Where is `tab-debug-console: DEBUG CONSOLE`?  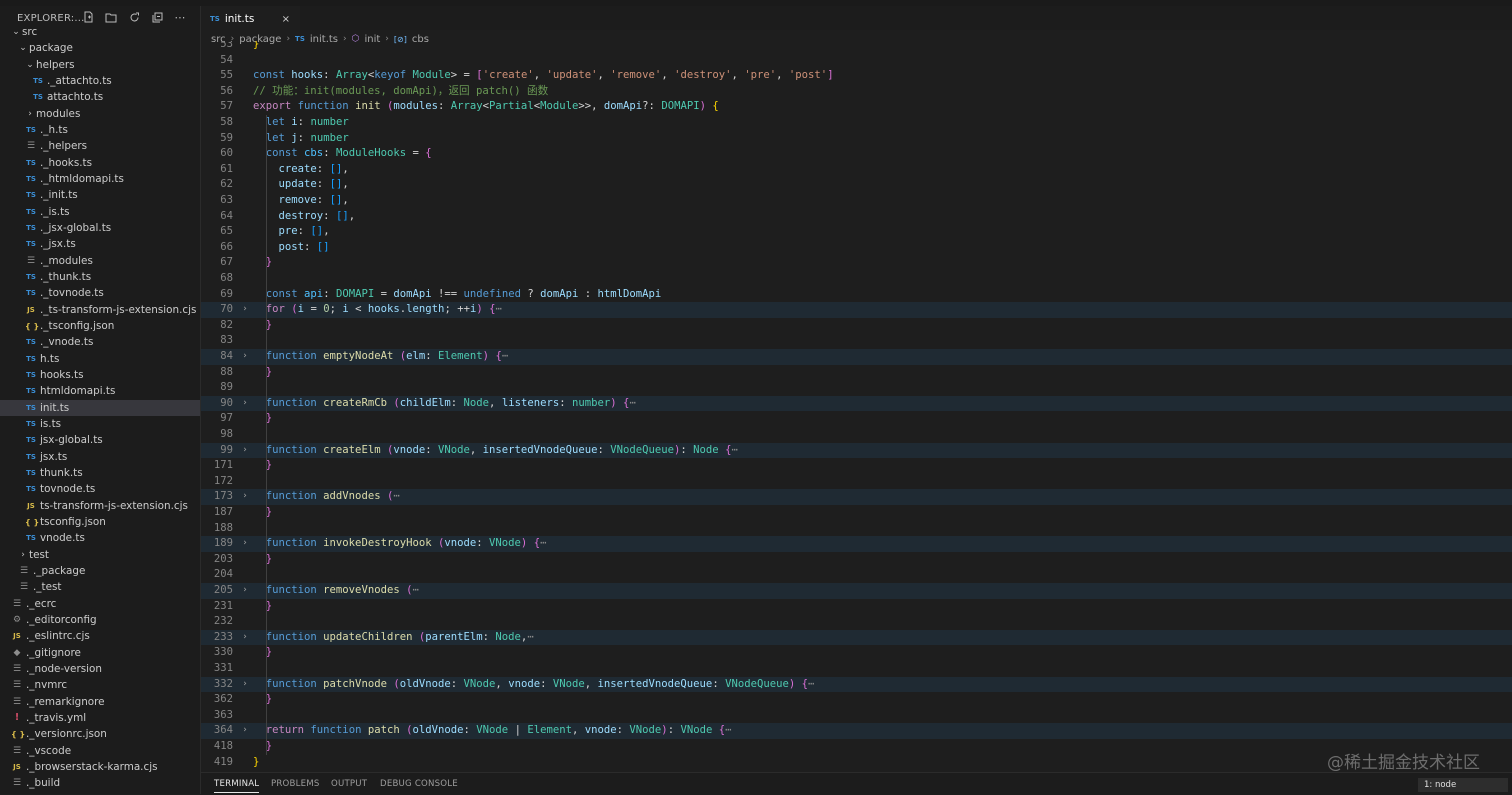 tab-debug-console: DEBUG CONSOLE is located at coordinates (419, 784).